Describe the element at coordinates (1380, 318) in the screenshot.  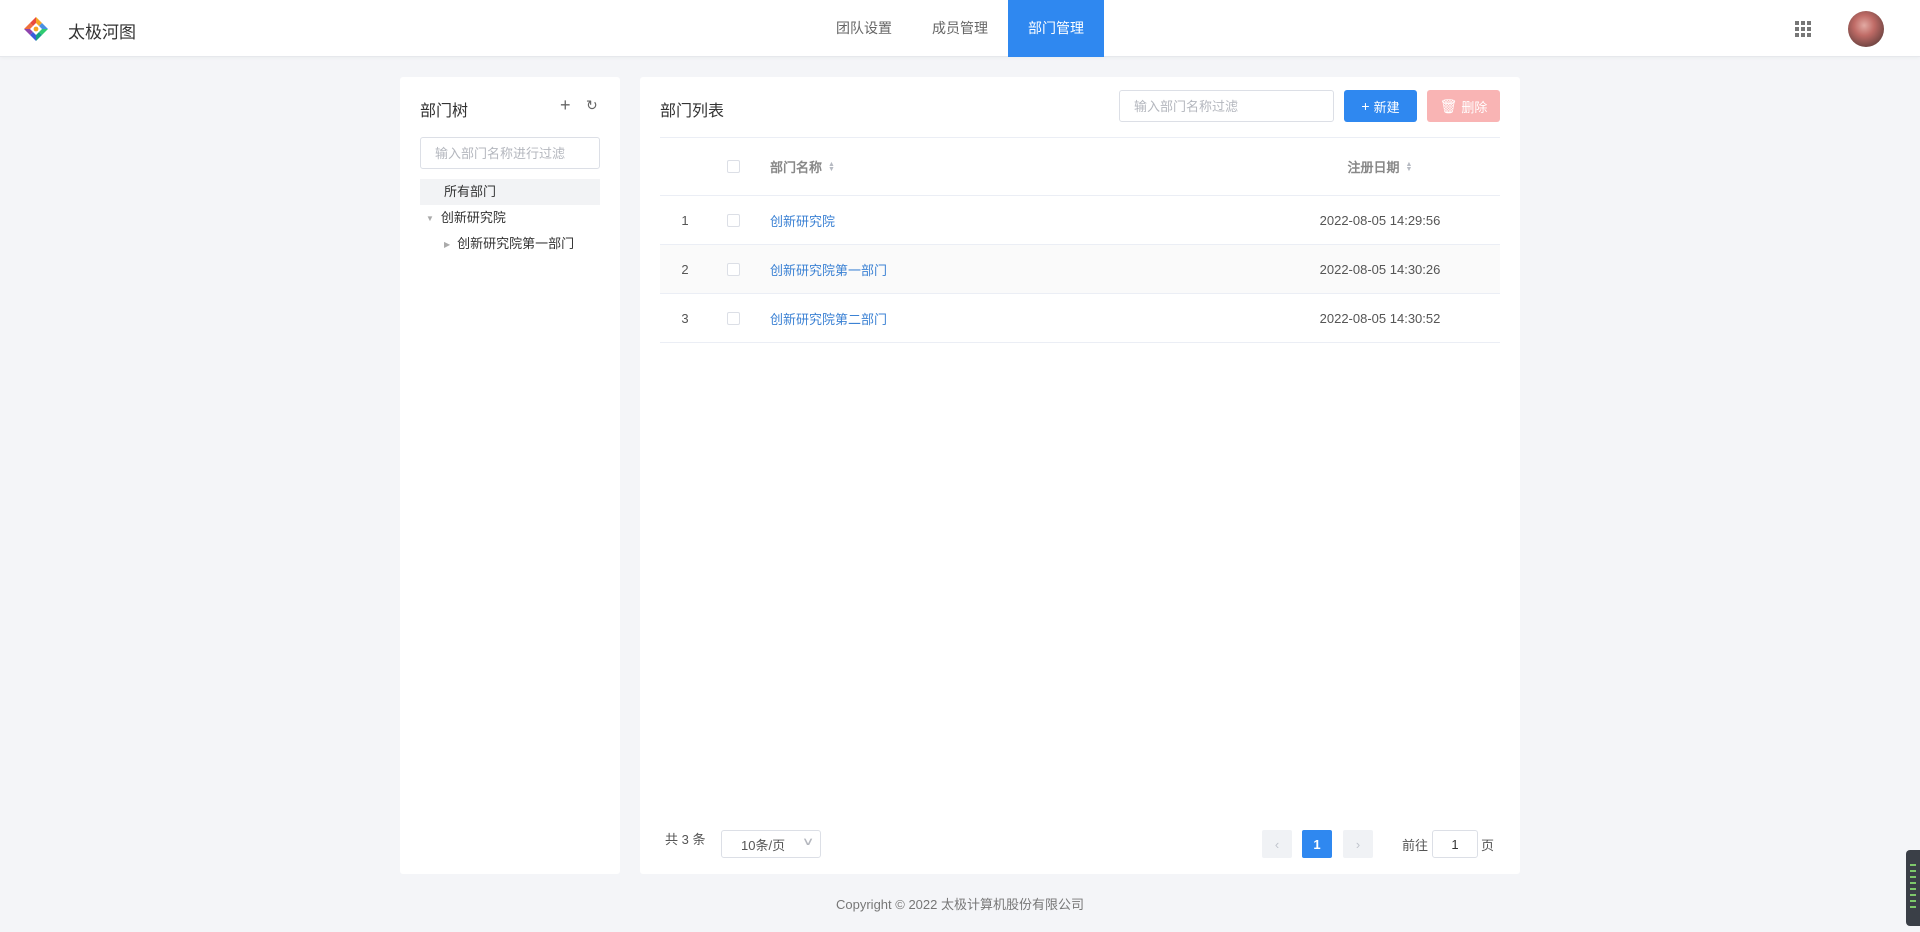
I see `registration-date: 2022-08-05 14:30:52` at that location.